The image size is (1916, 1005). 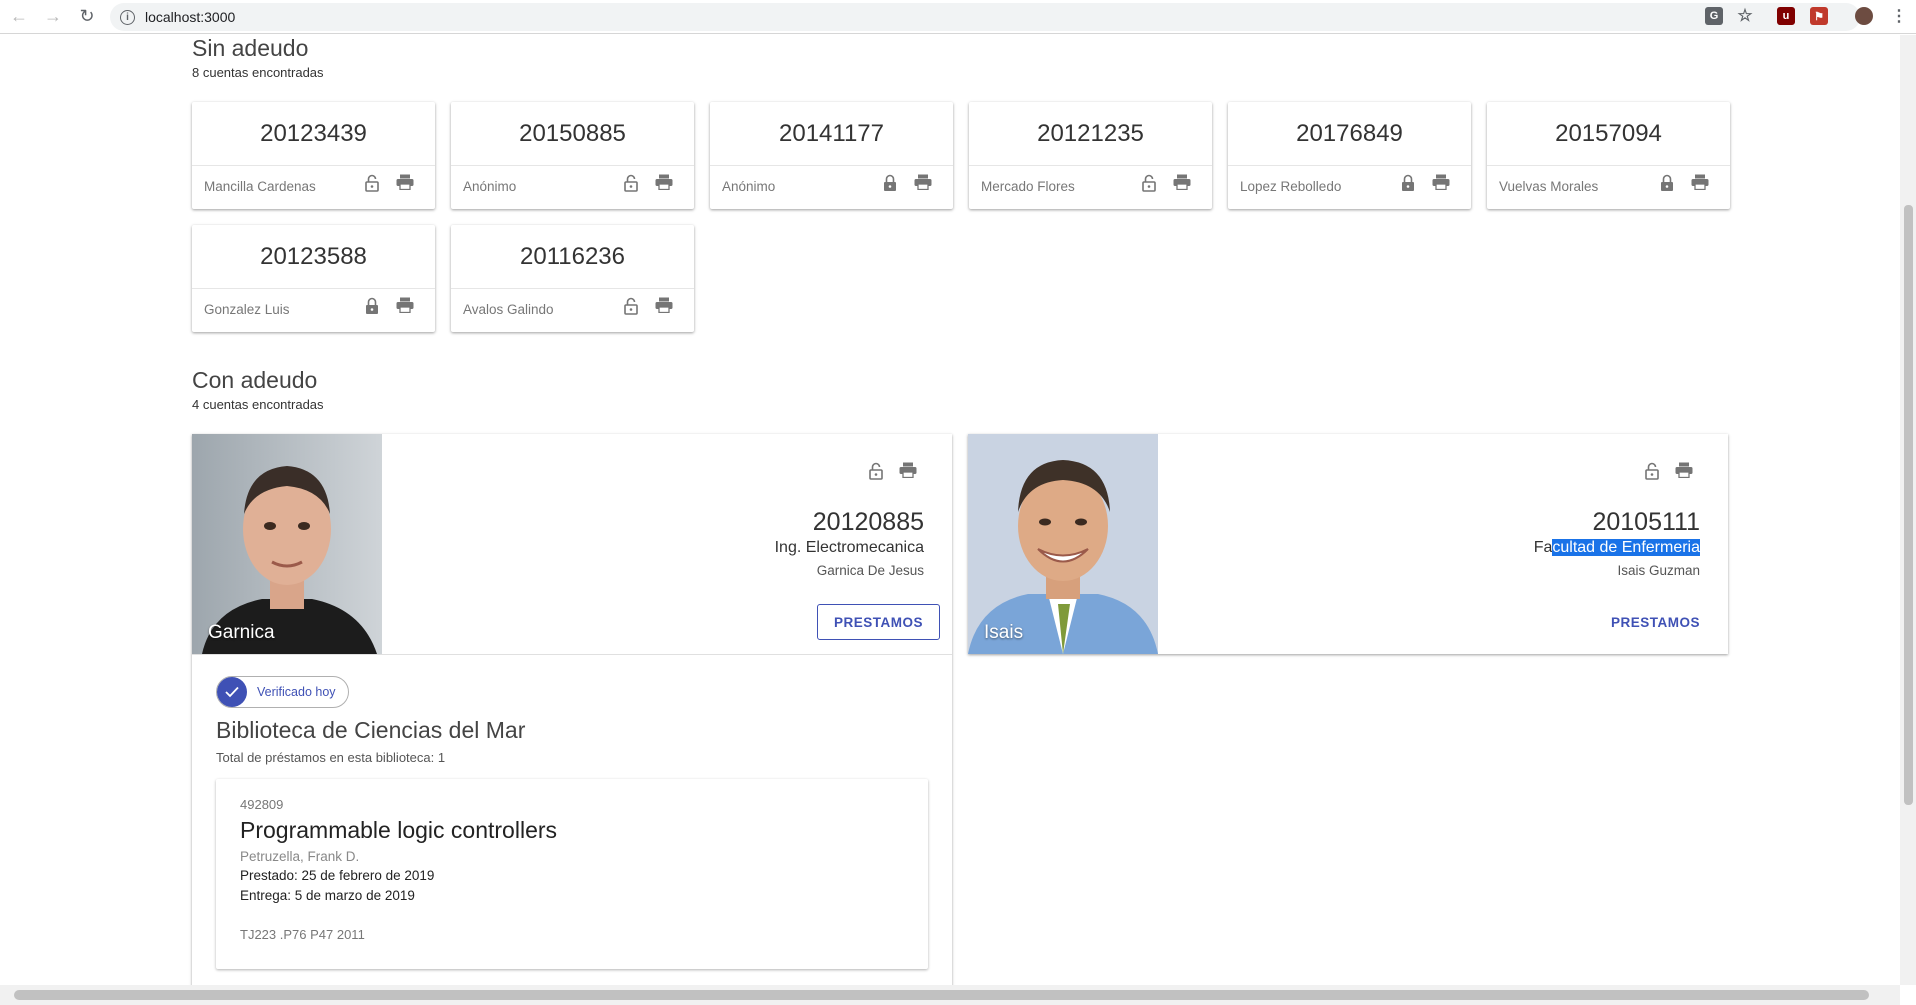 I want to click on account-card: 20123588 Gonzalez Luis, so click(x=313, y=278).